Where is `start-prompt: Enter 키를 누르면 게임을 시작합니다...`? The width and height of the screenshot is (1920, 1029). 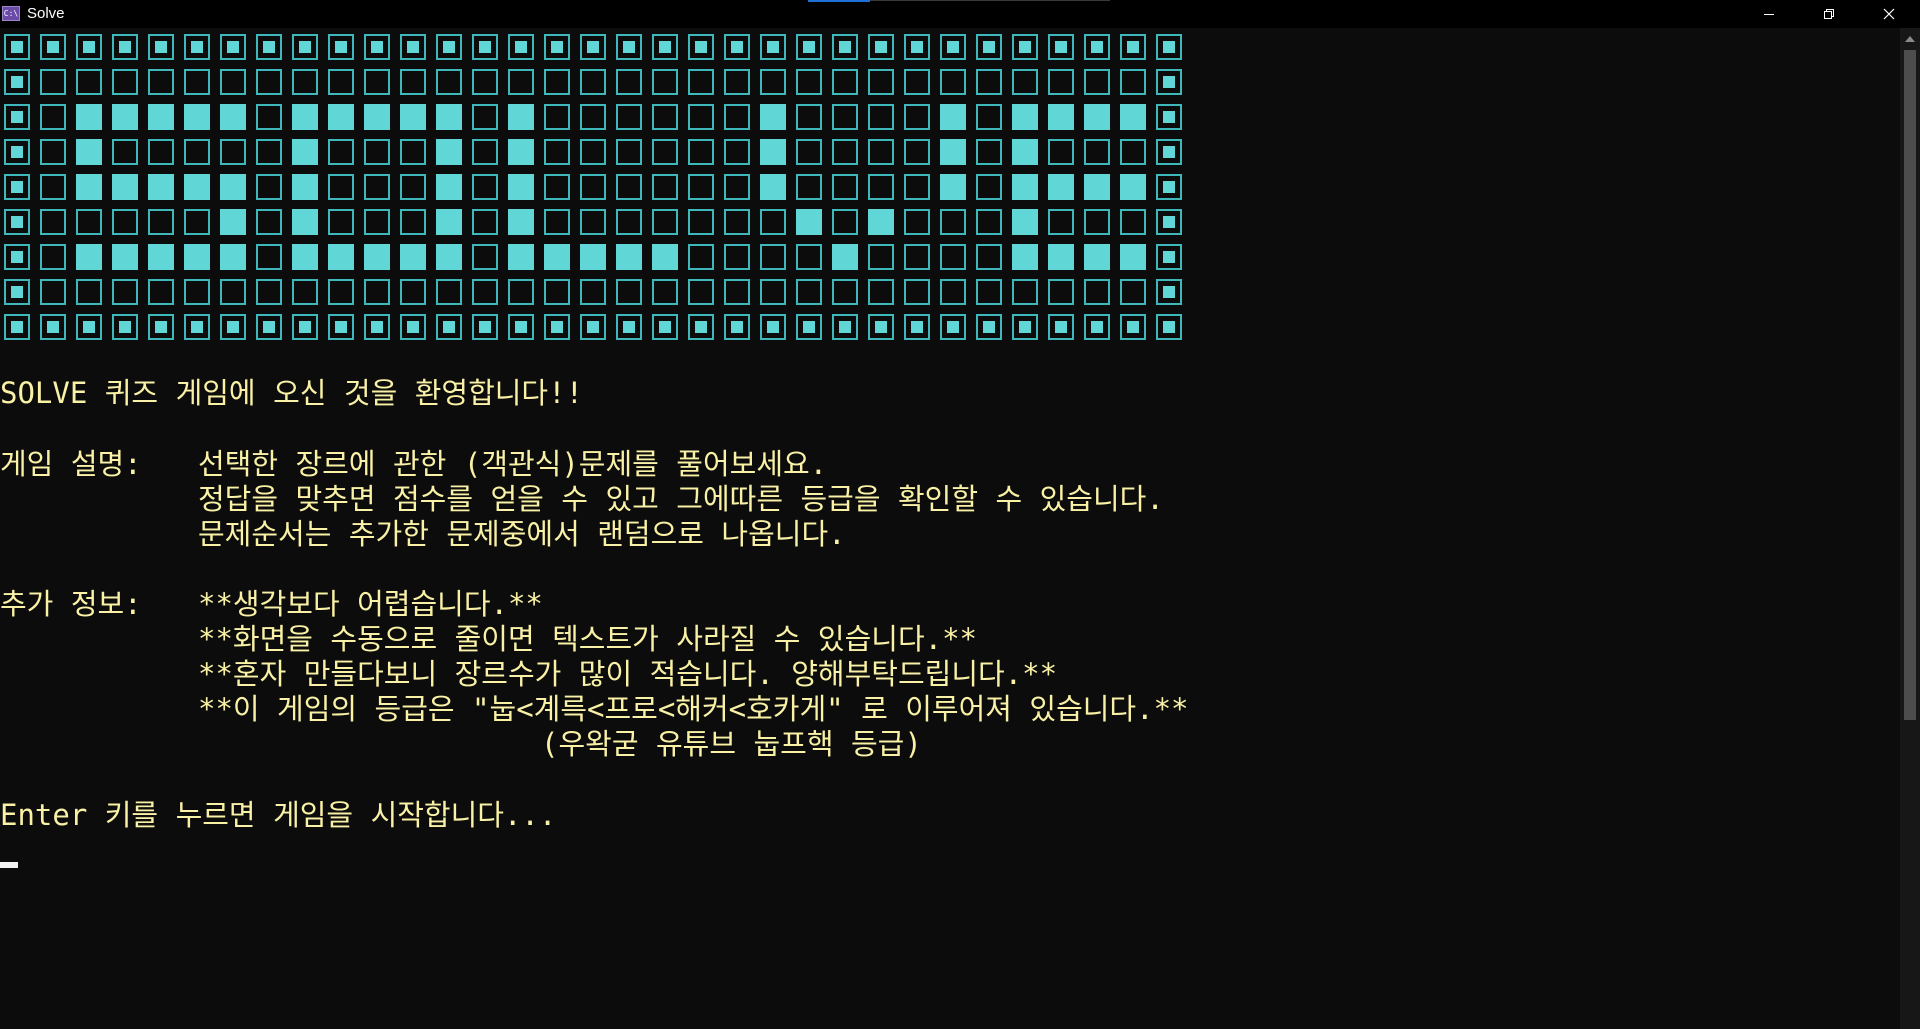 start-prompt: Enter 키를 누르면 게임을 시작합니다... is located at coordinates (278, 815).